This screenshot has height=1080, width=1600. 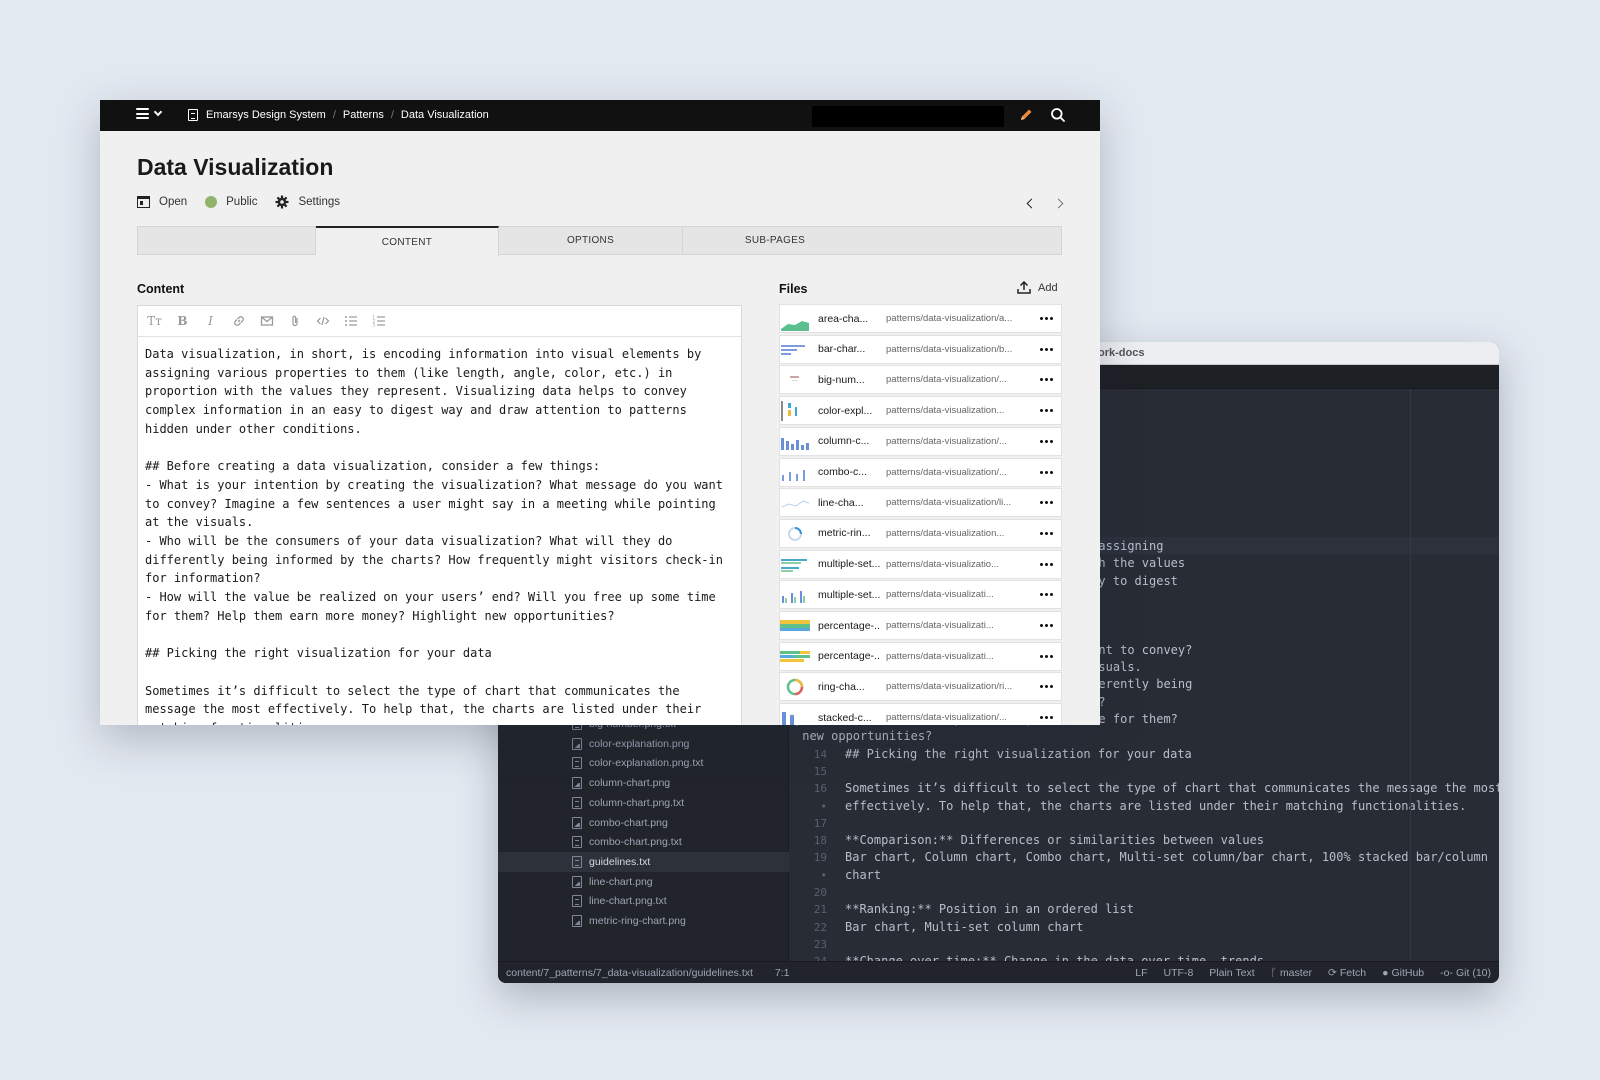 What do you see at coordinates (307, 202) in the screenshot?
I see `settings-button: Settings` at bounding box center [307, 202].